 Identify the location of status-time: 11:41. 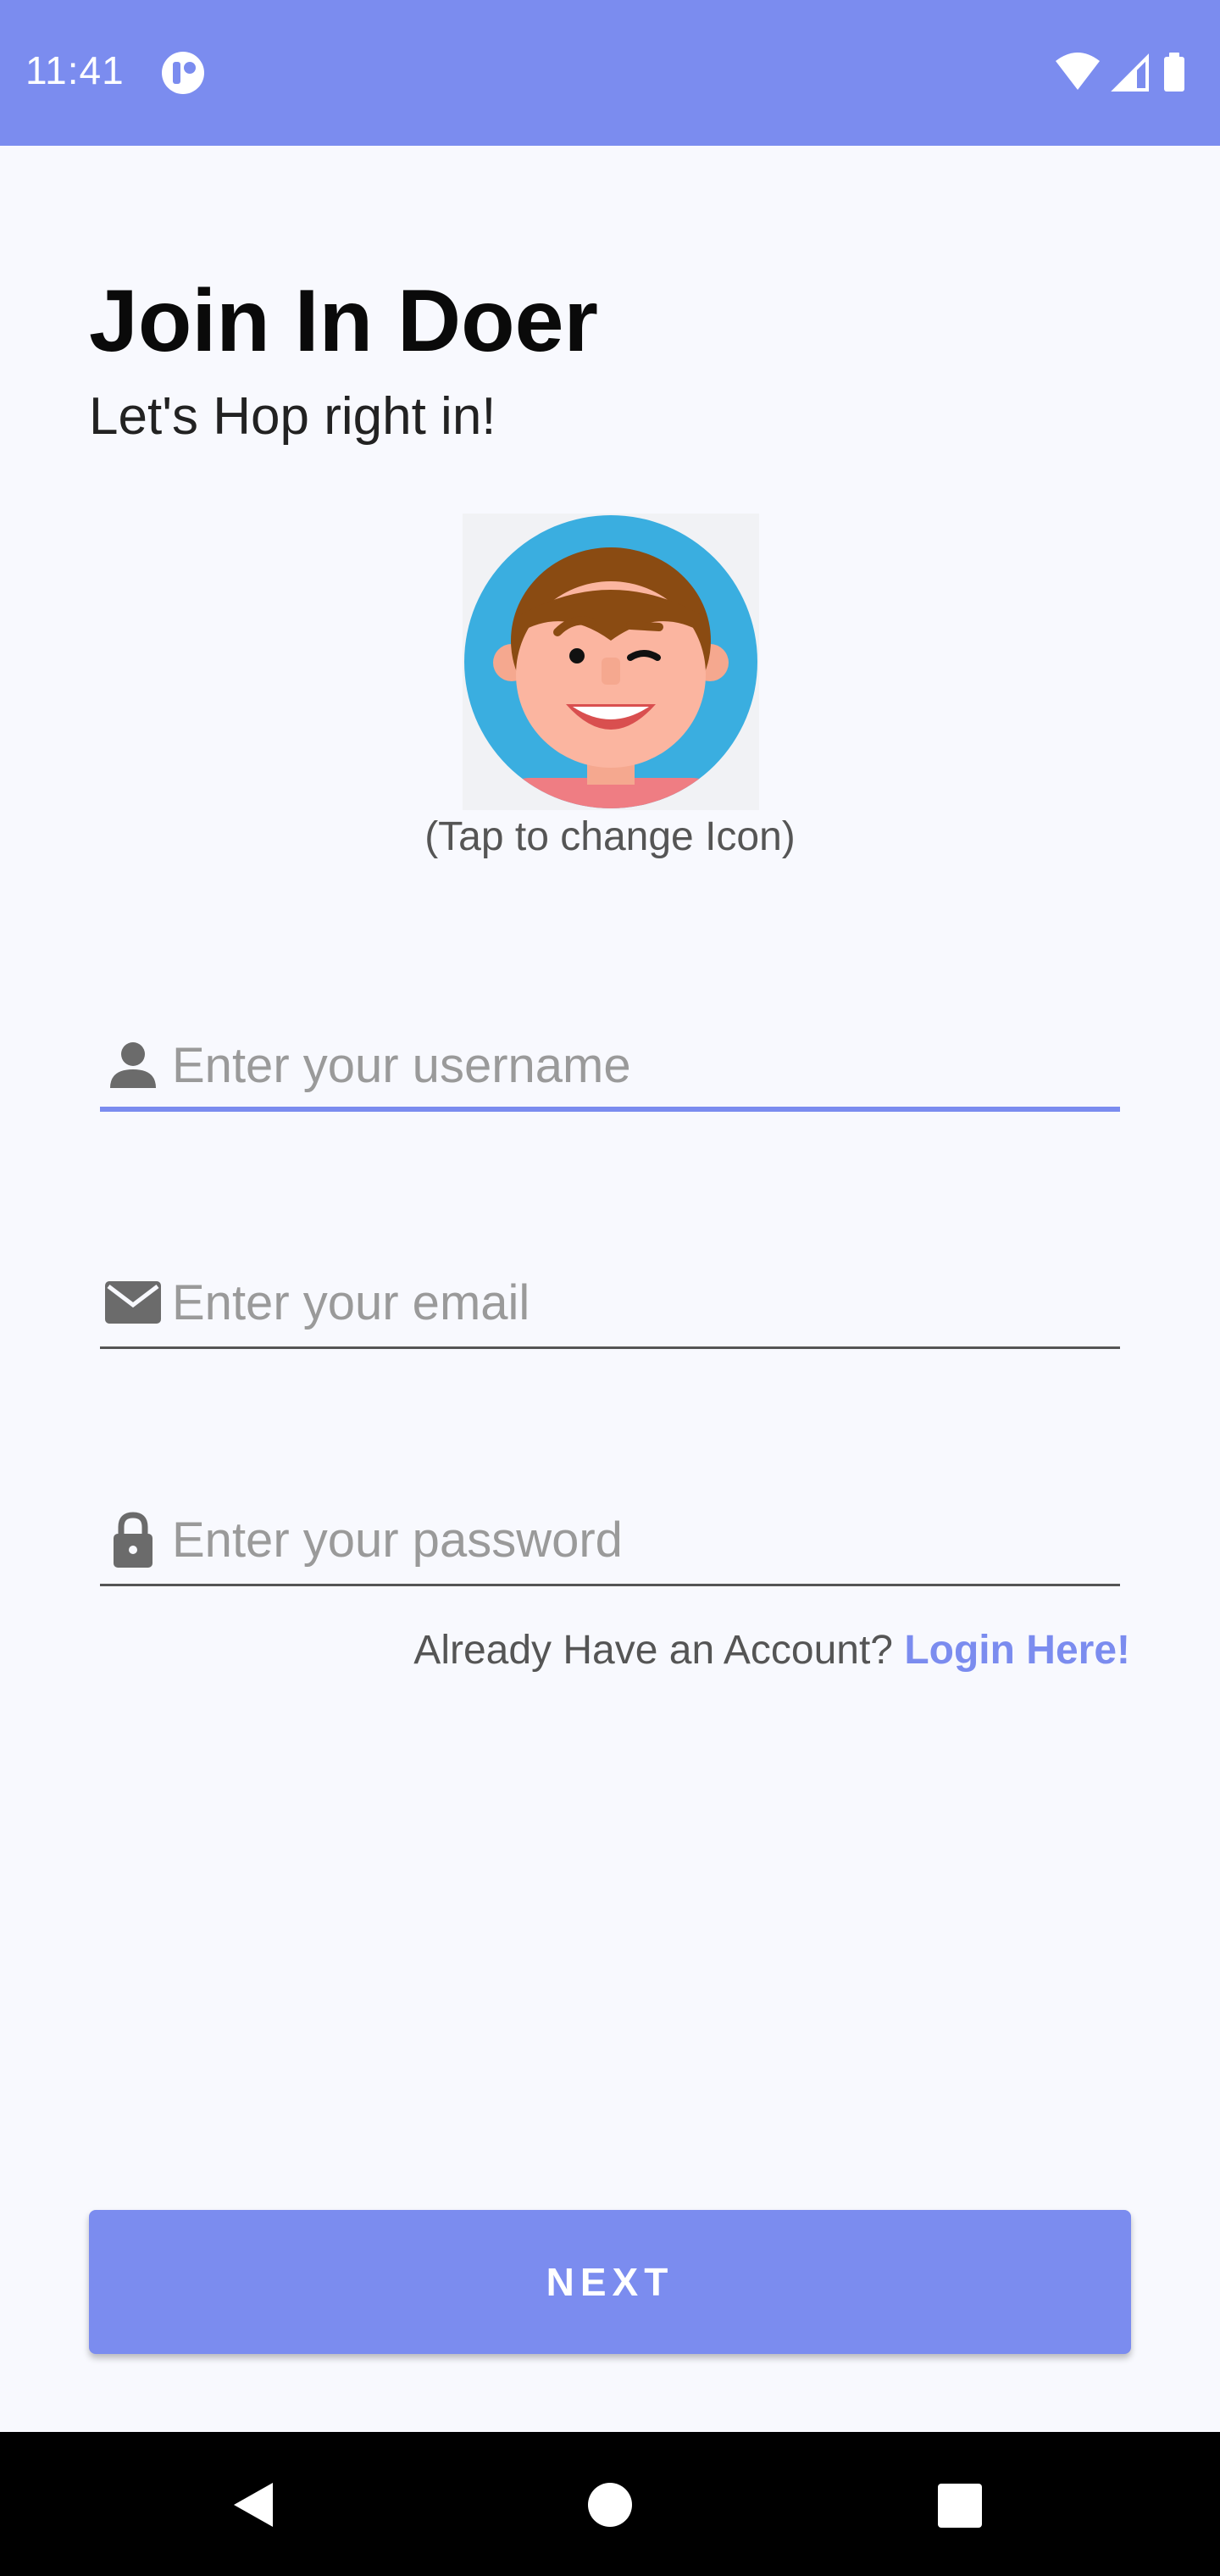
(75, 70).